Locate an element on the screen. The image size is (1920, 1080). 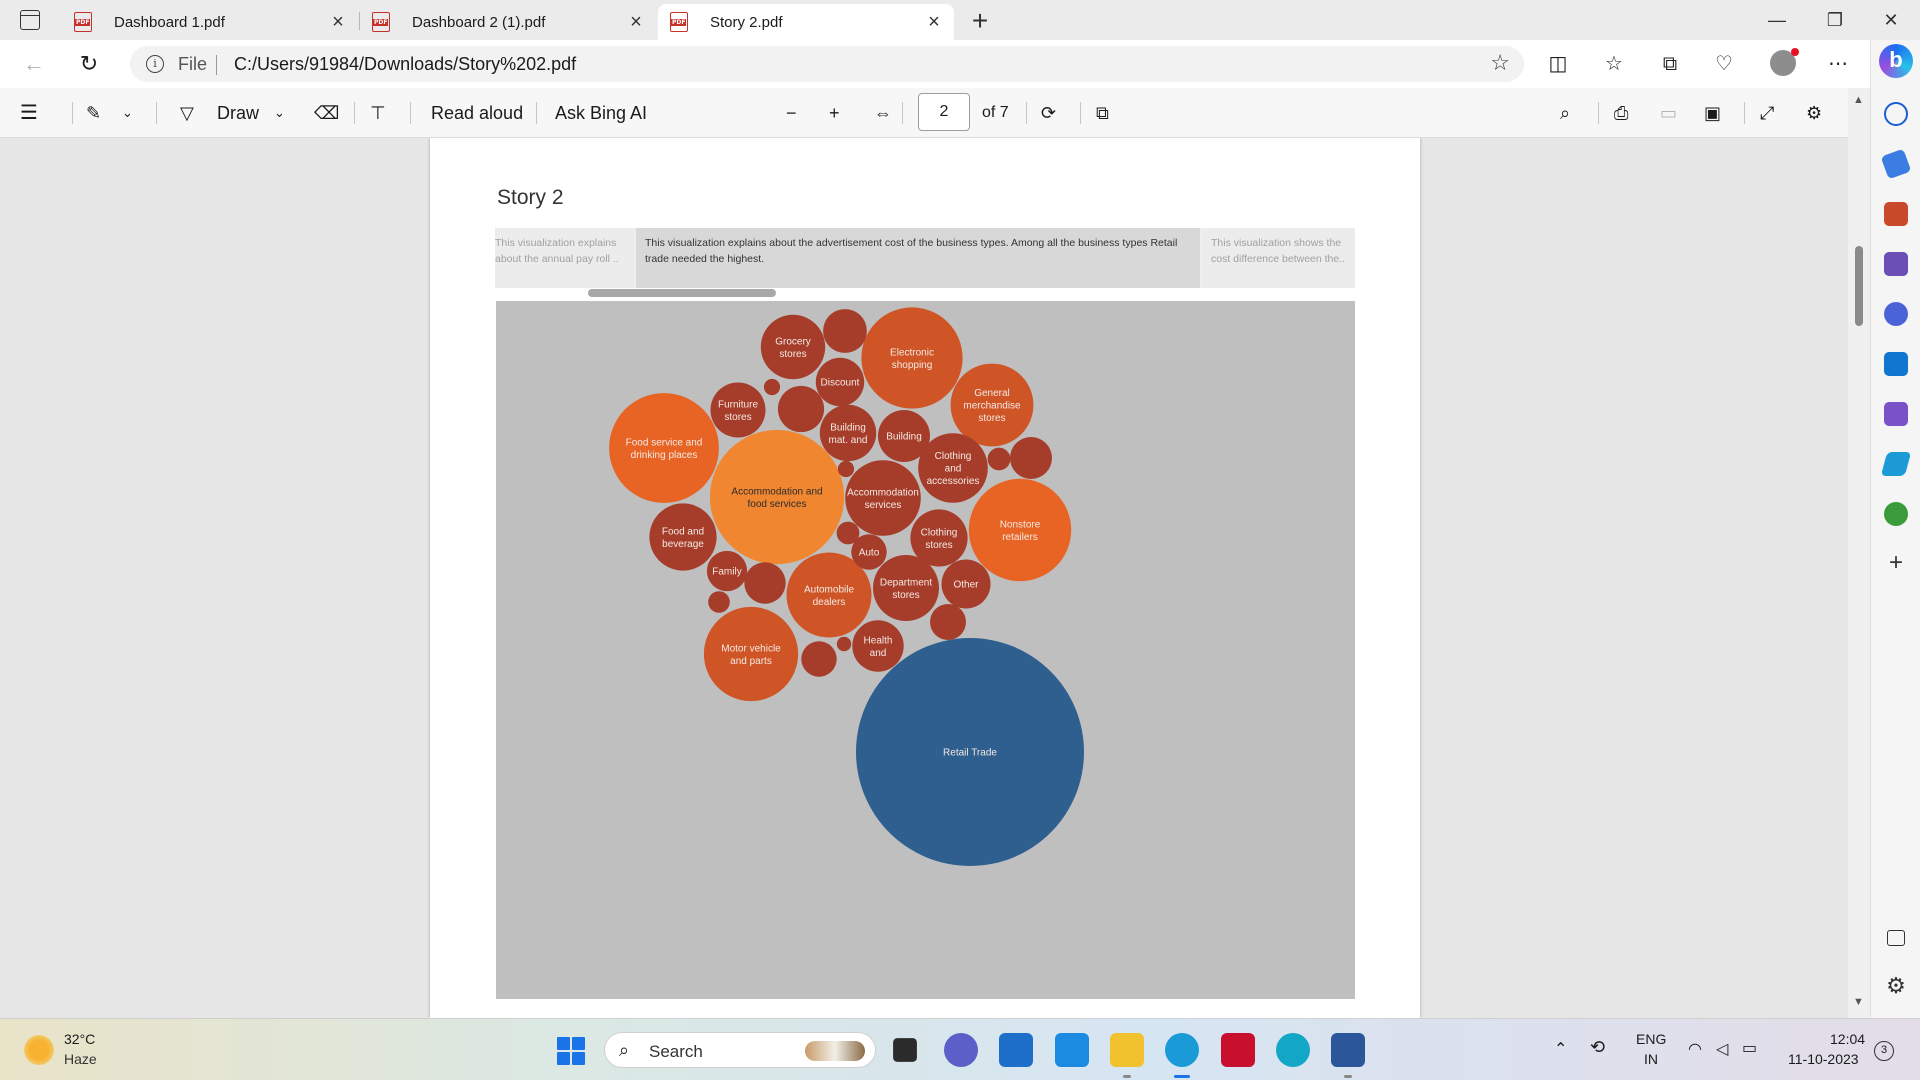
sync-icon: ⟲ is located at coordinates (1597, 1047).